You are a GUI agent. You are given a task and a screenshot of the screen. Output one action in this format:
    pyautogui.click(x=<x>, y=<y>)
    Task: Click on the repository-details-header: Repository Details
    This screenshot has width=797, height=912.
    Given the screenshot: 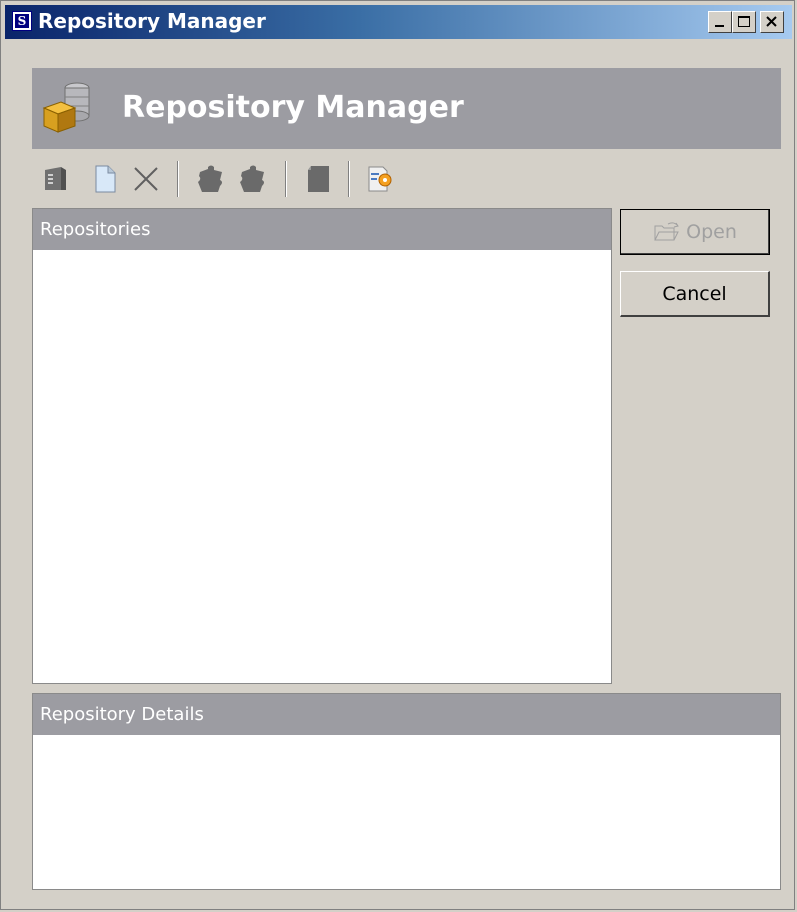 What is the action you would take?
    pyautogui.click(x=406, y=714)
    